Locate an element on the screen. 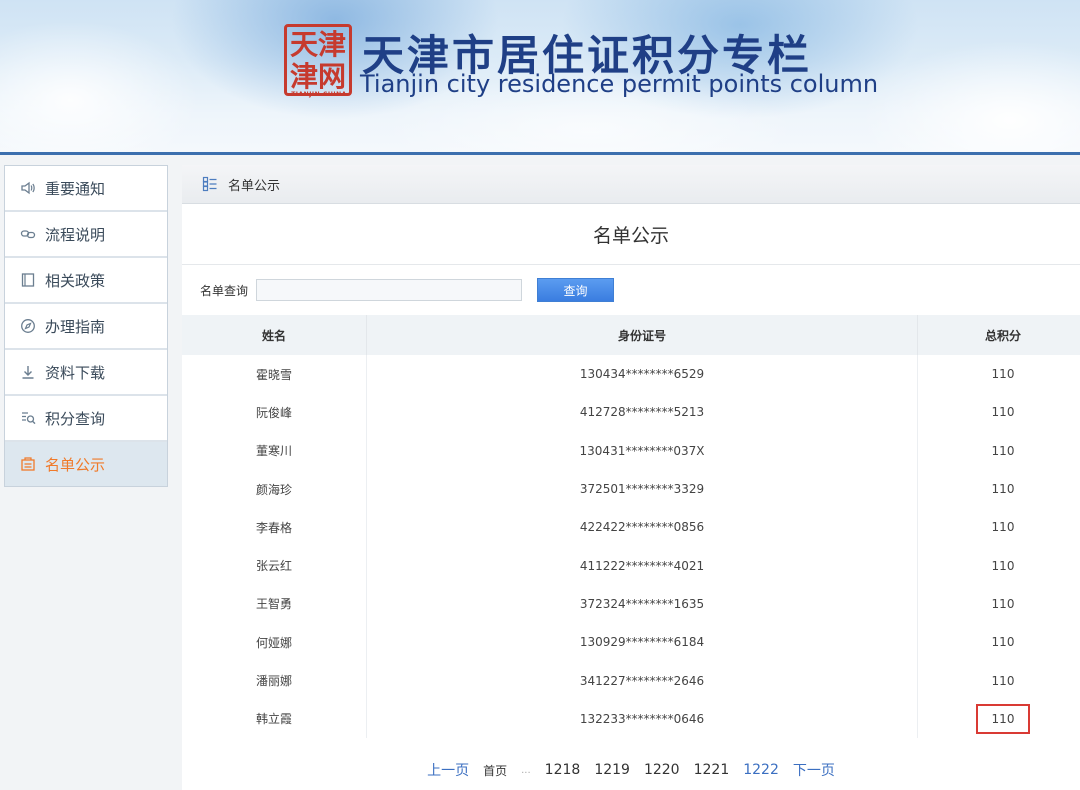 This screenshot has width=1080, height=790. seal-caption: TIANJIN·CHINA is located at coordinates (319, 94).